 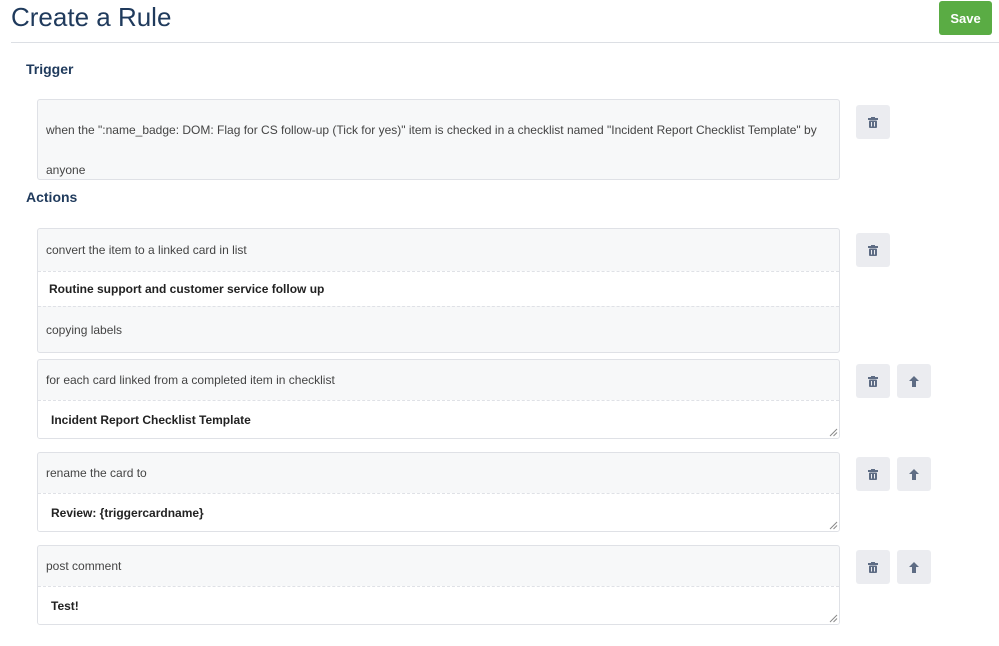 I want to click on rename-field: Review: {triggercardname}, so click(x=438, y=512).